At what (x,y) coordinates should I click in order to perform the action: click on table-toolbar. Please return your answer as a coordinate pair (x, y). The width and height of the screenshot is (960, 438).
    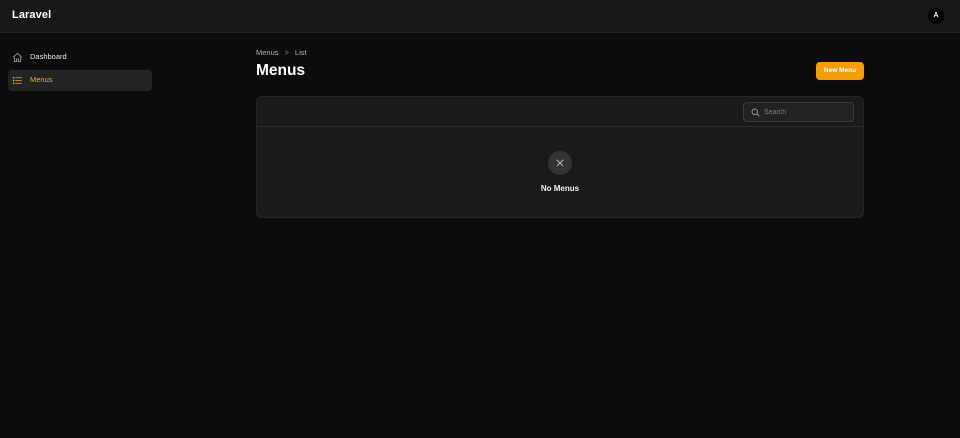
    Looking at the image, I should click on (560, 112).